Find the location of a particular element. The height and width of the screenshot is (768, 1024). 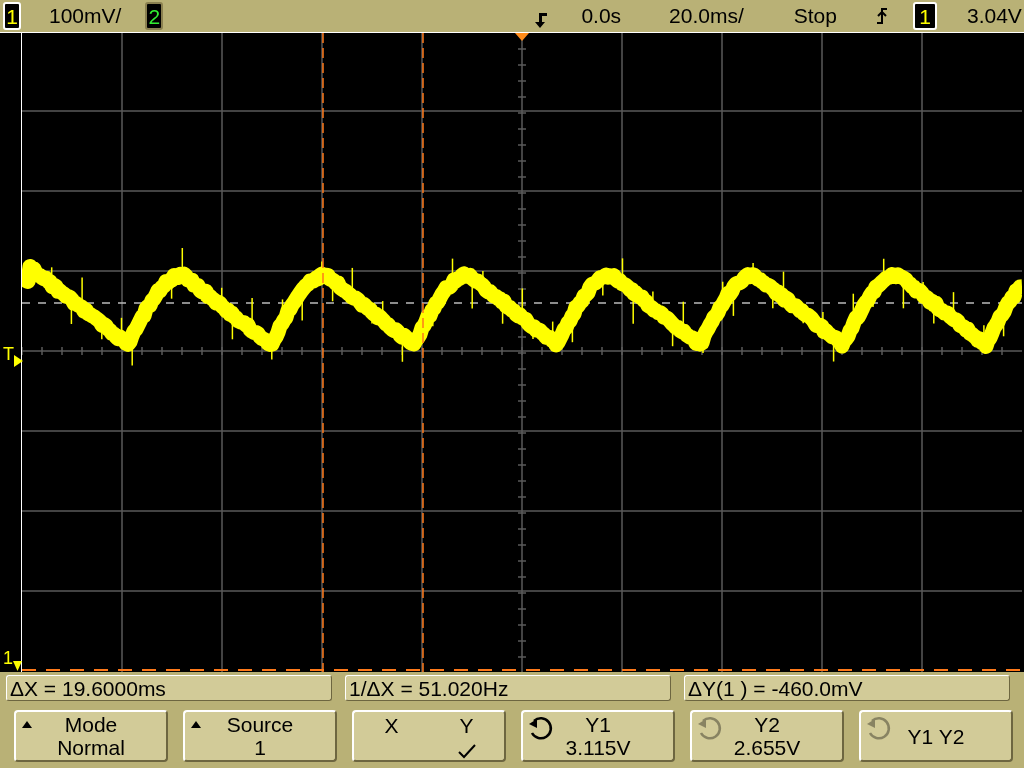

softkey-option: X is located at coordinates (391, 725).